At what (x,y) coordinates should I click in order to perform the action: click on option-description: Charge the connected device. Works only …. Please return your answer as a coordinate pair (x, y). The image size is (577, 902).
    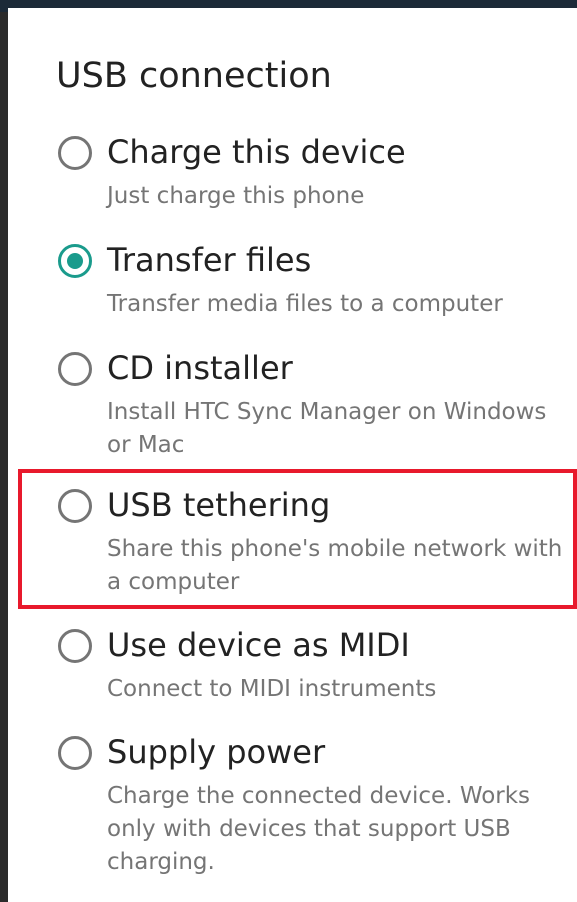
    Looking at the image, I should click on (319, 829).